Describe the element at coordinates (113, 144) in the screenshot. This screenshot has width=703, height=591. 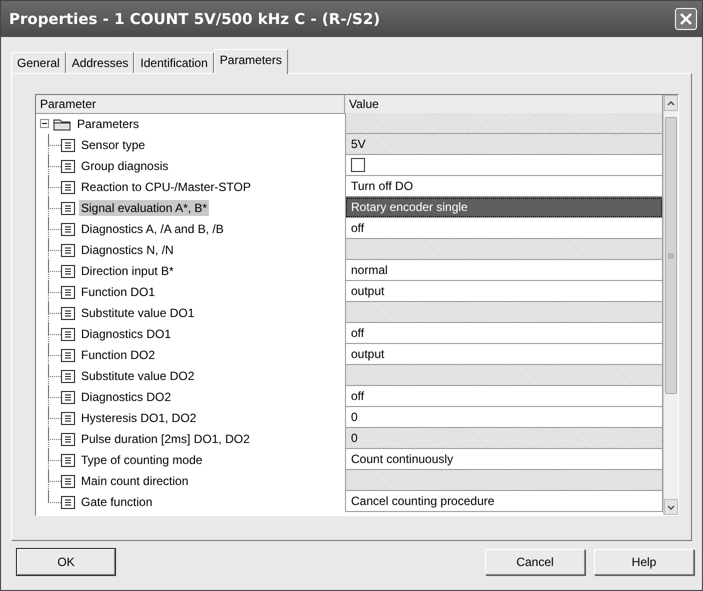
I see `tree-item: Sensor type` at that location.